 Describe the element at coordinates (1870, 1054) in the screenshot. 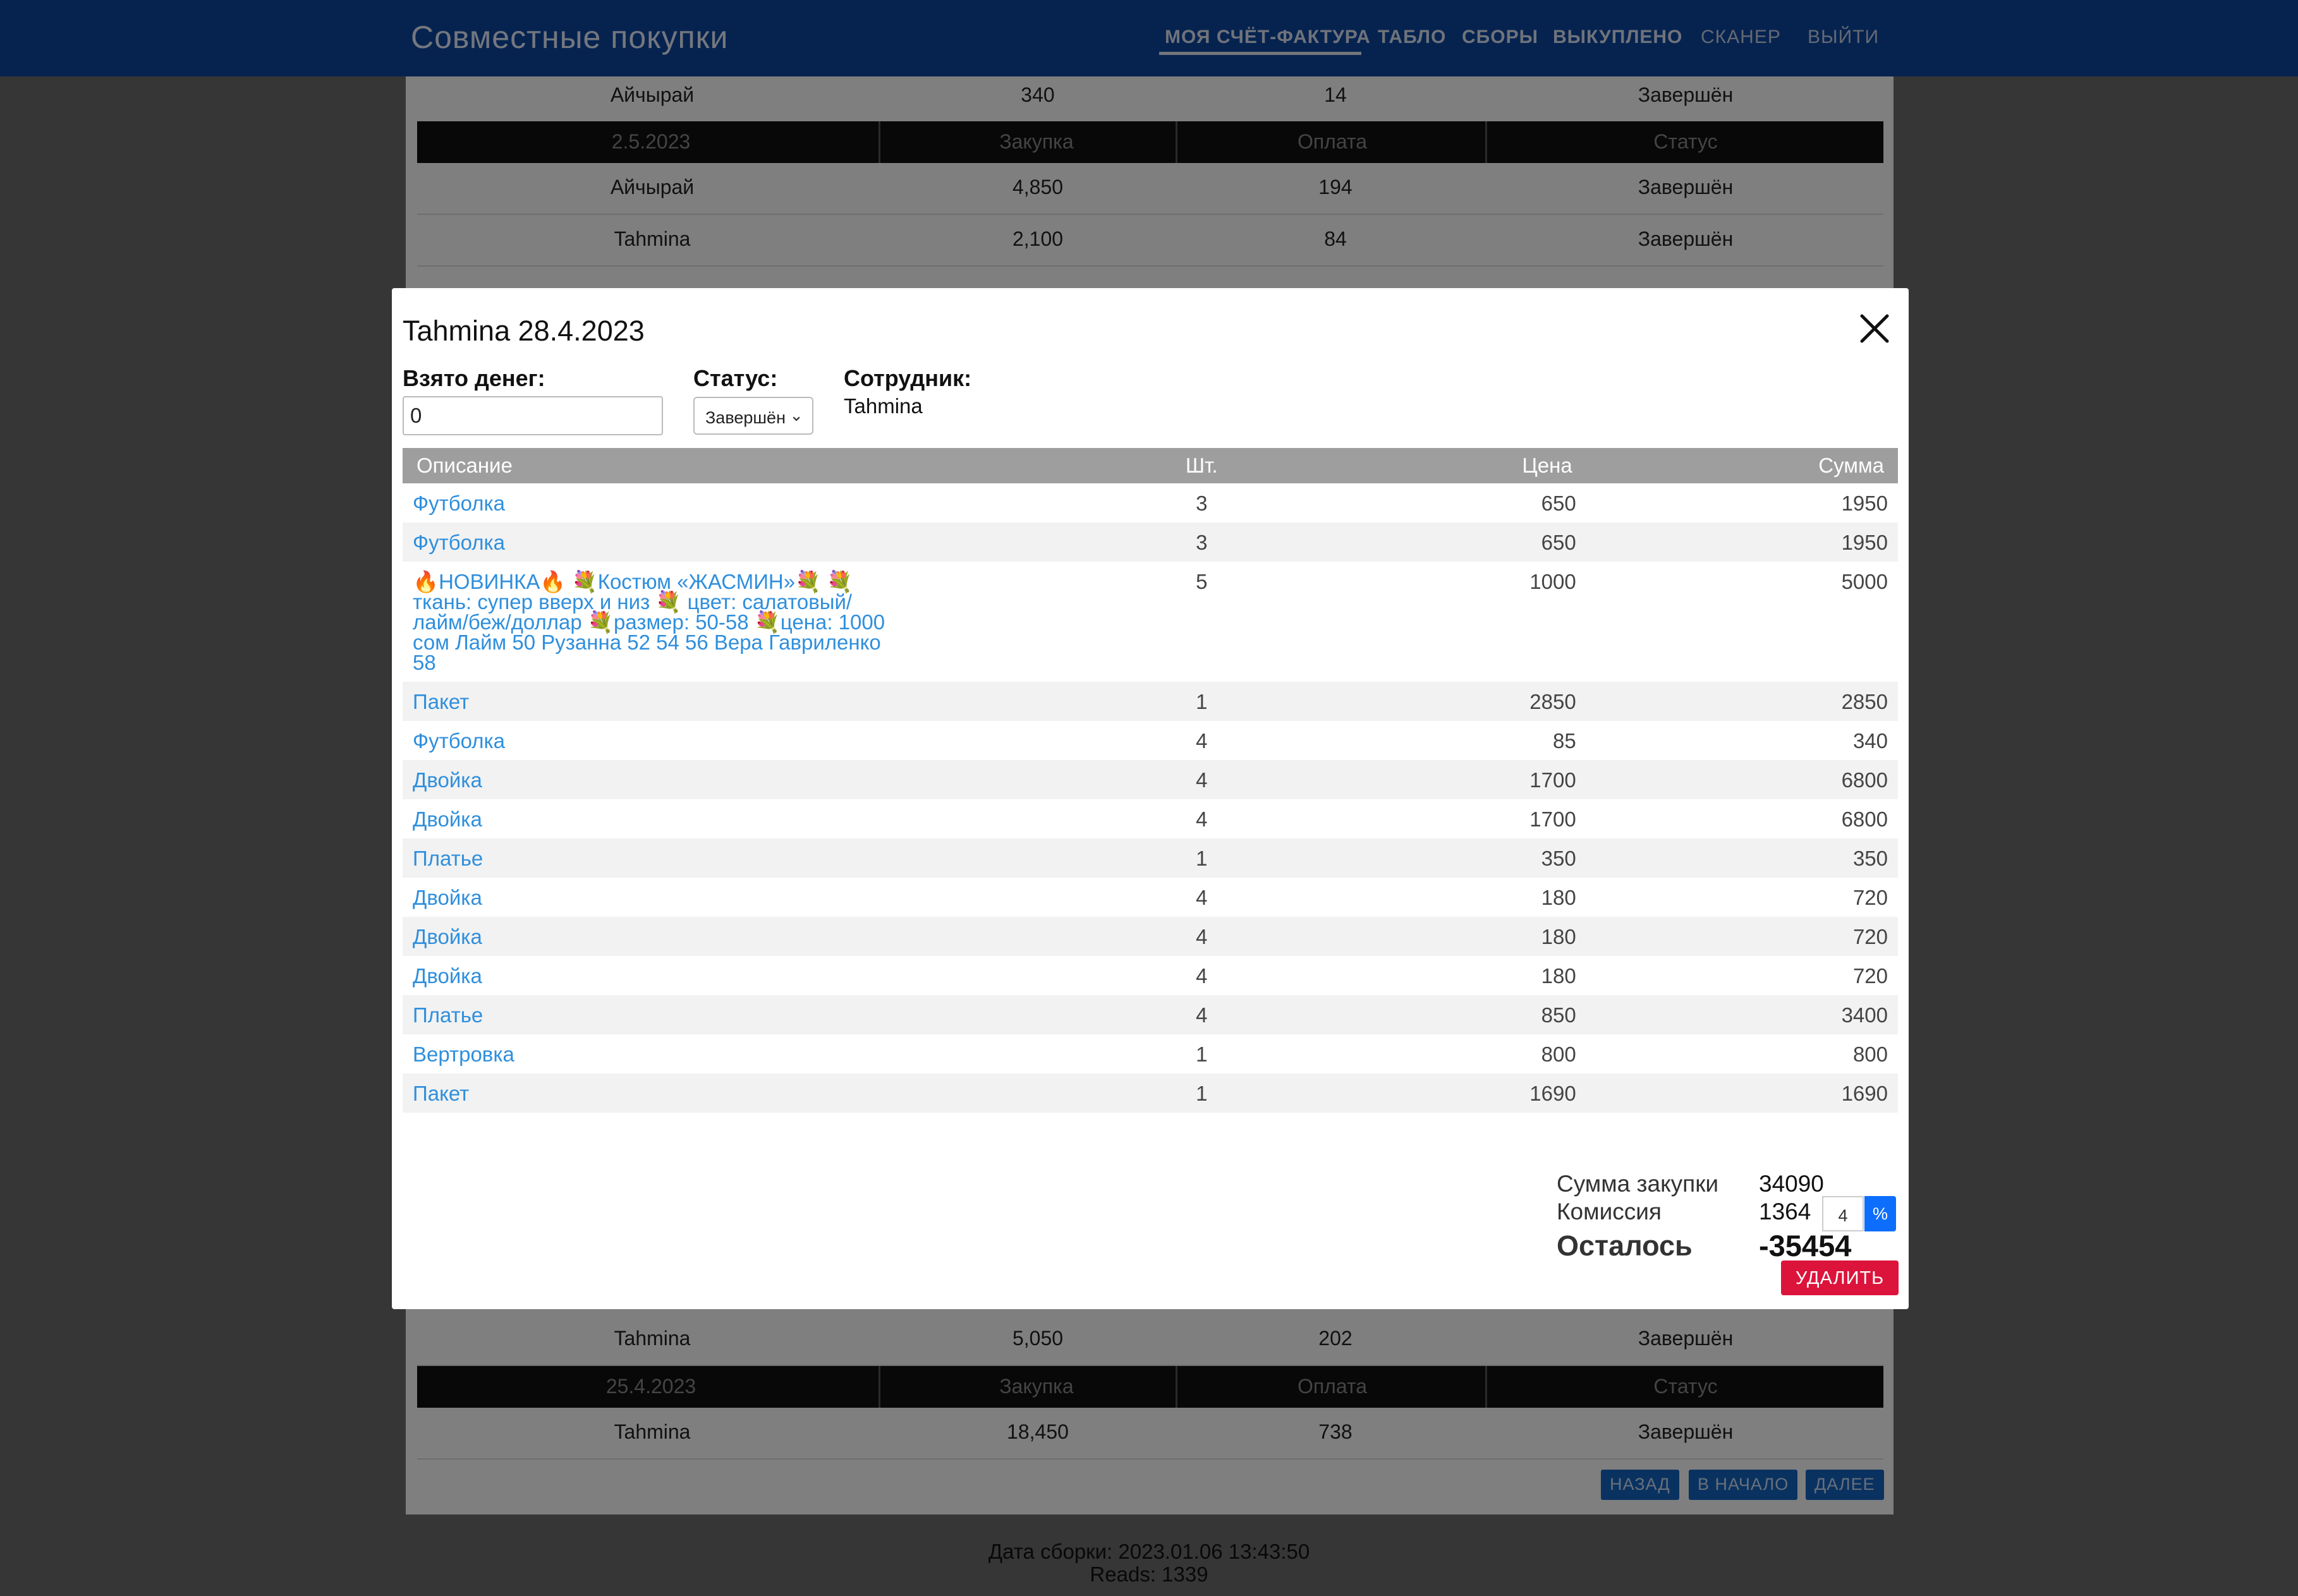

I see `item-sum: 800` at that location.